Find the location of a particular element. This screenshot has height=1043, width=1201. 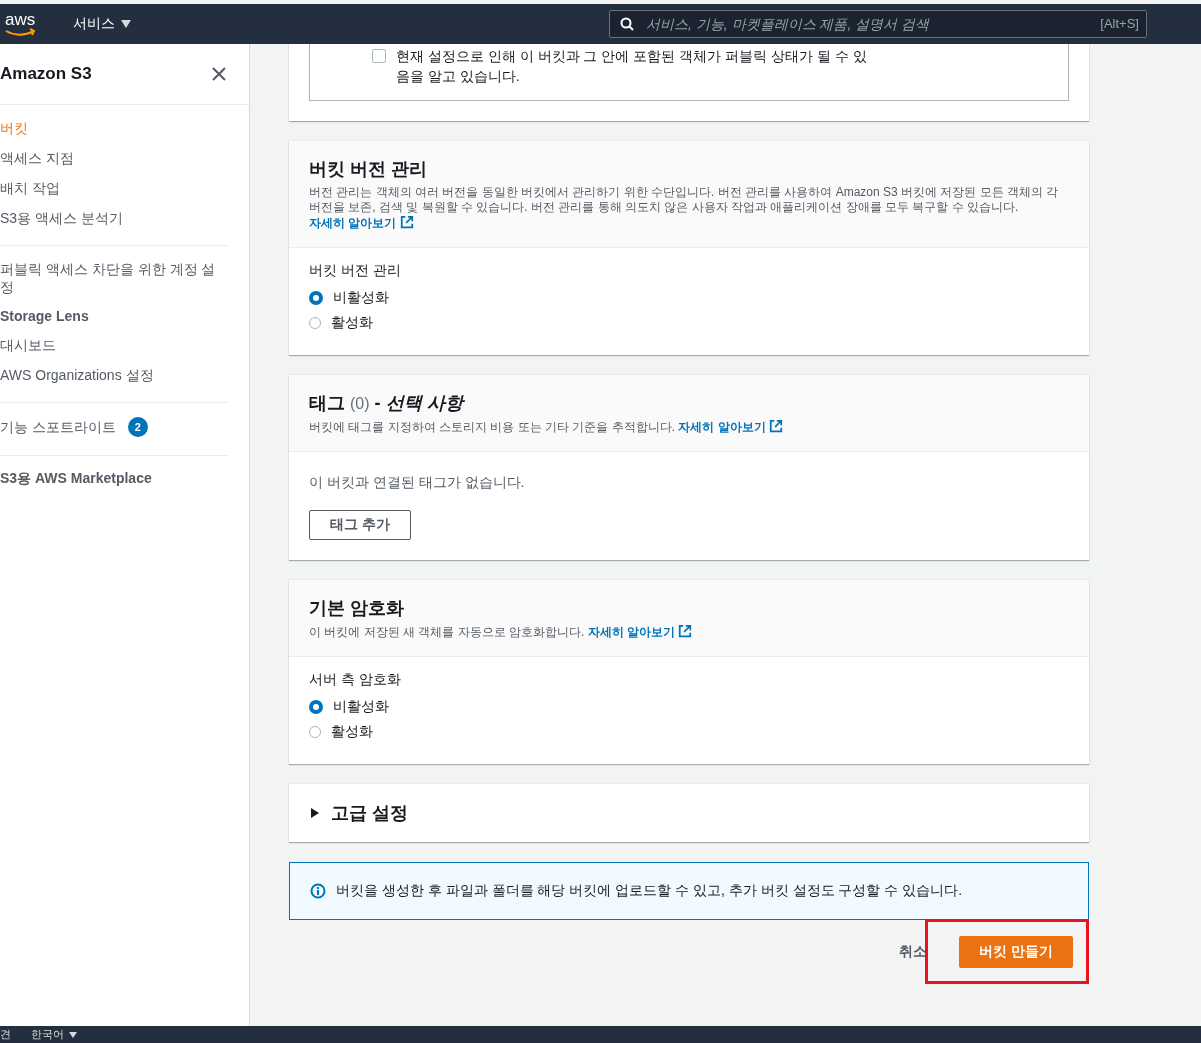

tag-count: (0) is located at coordinates (360, 404).